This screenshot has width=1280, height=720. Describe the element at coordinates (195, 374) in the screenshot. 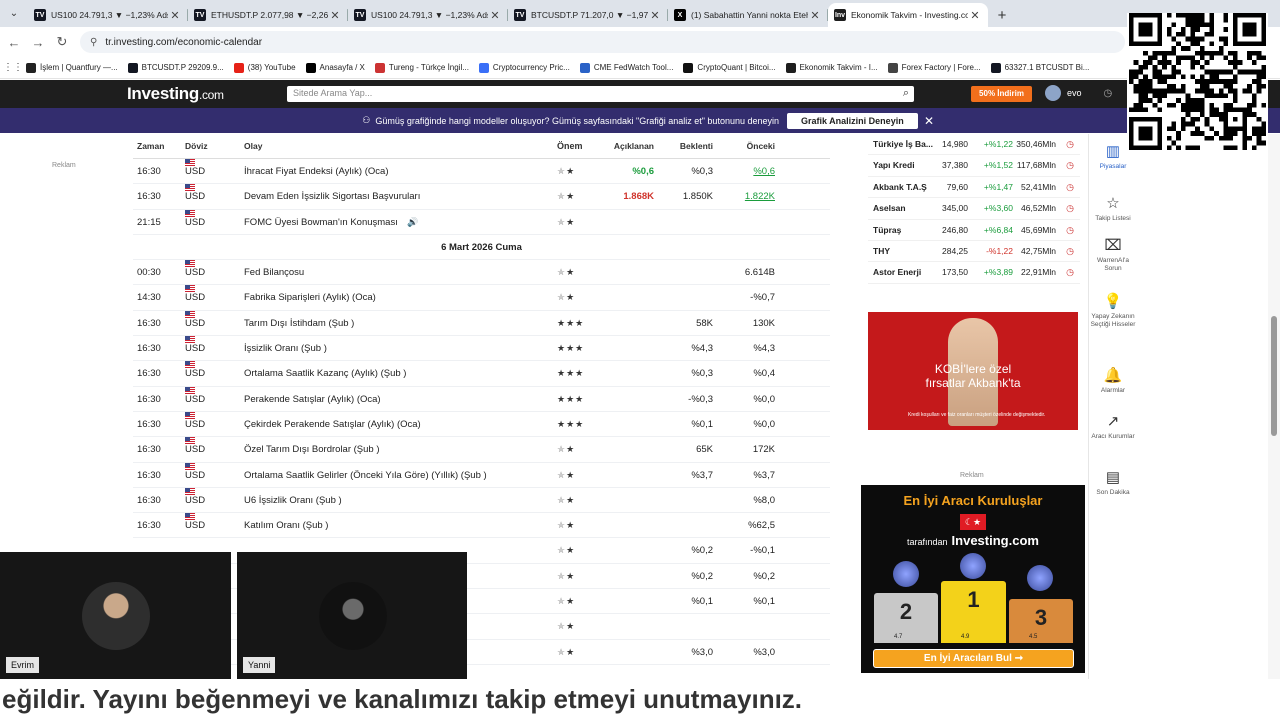

I see `currency-code: USD` at that location.